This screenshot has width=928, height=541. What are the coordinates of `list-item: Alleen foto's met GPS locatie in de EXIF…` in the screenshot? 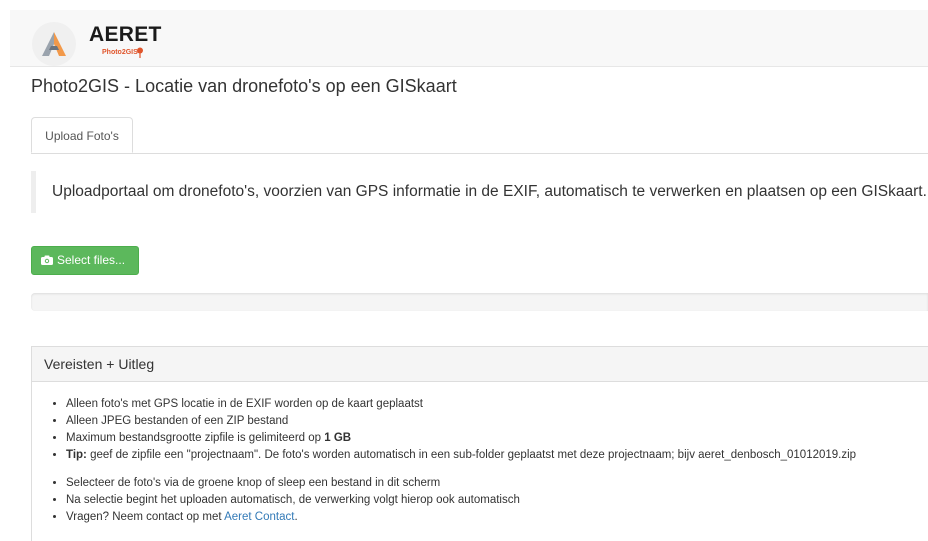 It's located at (461, 404).